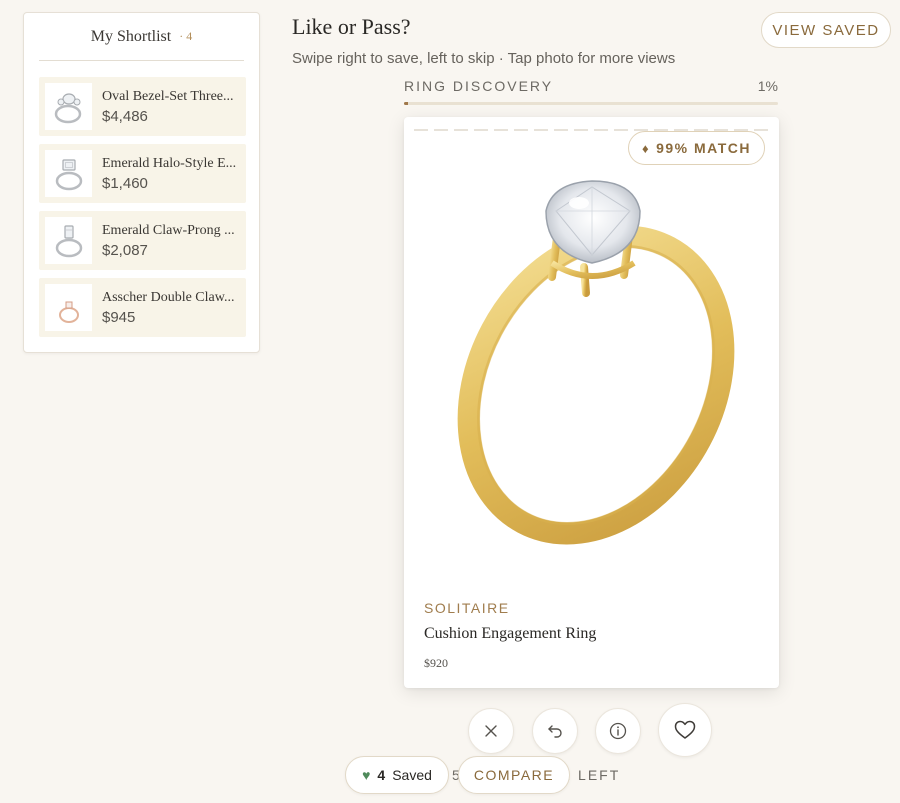 The height and width of the screenshot is (803, 900). I want to click on shortlist-title: My Shortlist, so click(131, 36).